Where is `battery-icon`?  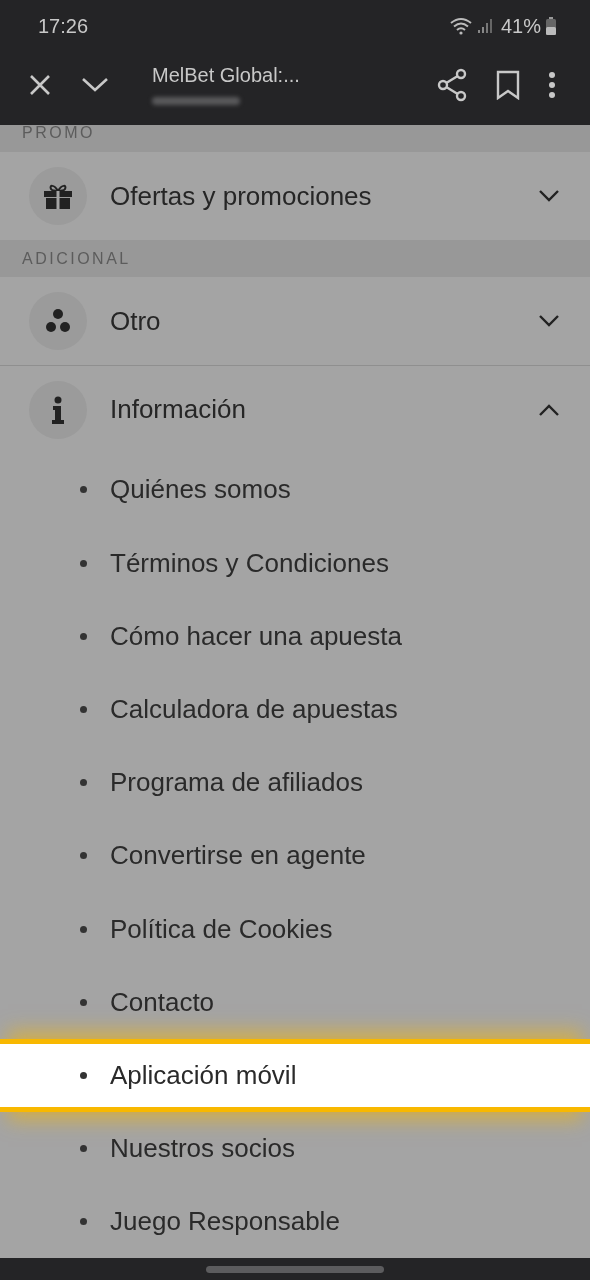 battery-icon is located at coordinates (551, 26).